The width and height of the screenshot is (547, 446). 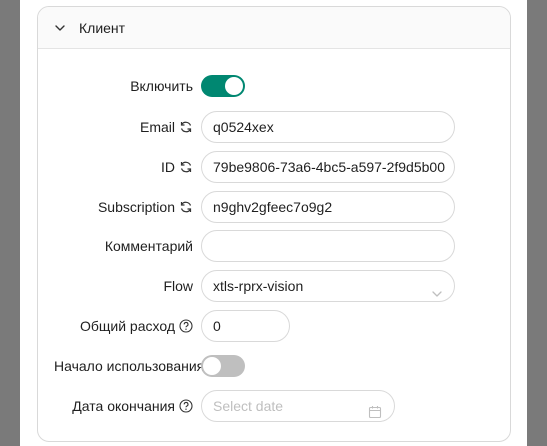 I want to click on flow-select-value: xtls-rprx-vision, so click(x=258, y=286).